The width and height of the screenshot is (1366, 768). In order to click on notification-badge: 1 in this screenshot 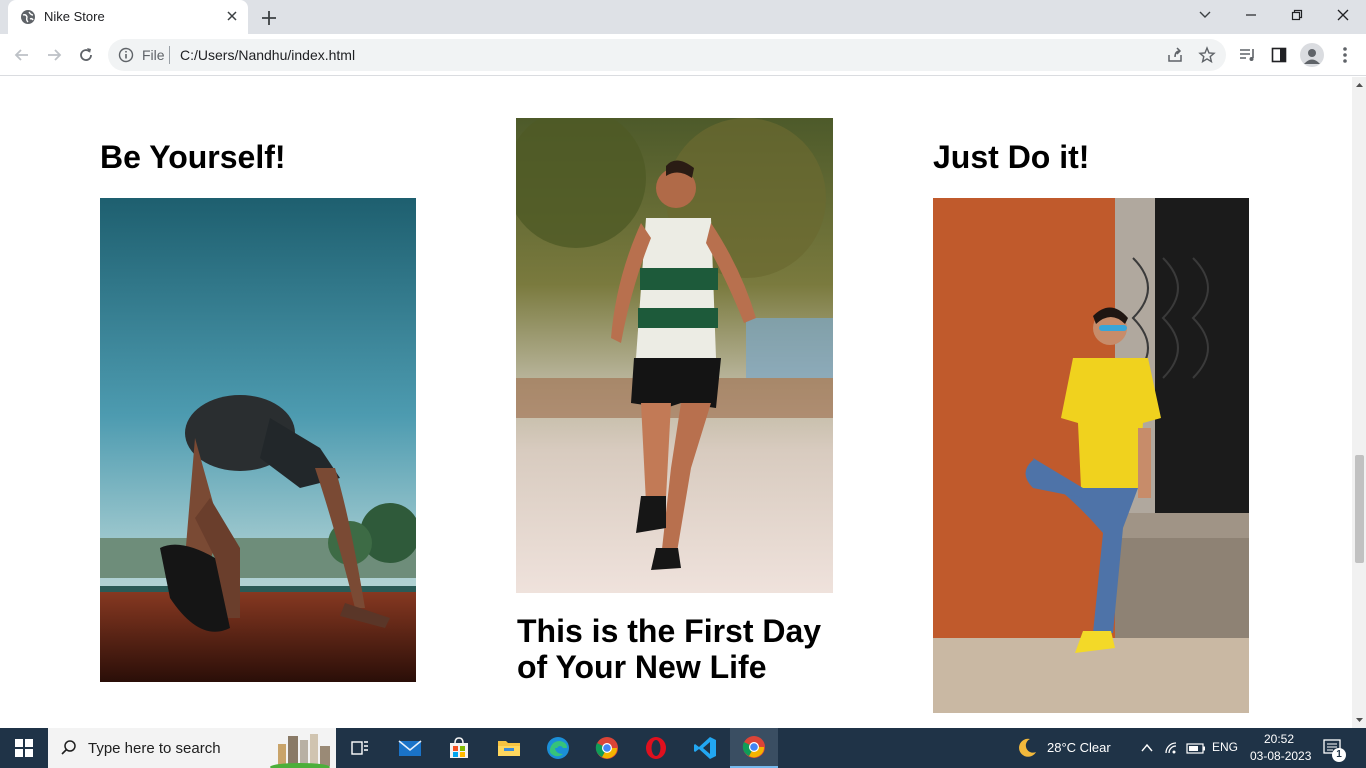, I will do `click(1339, 755)`.